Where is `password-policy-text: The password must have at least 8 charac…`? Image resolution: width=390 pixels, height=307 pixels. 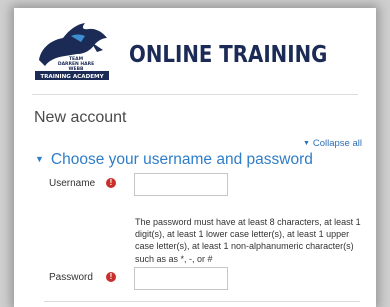 password-policy-text: The password must have at least 8 charac… is located at coordinates (248, 240).